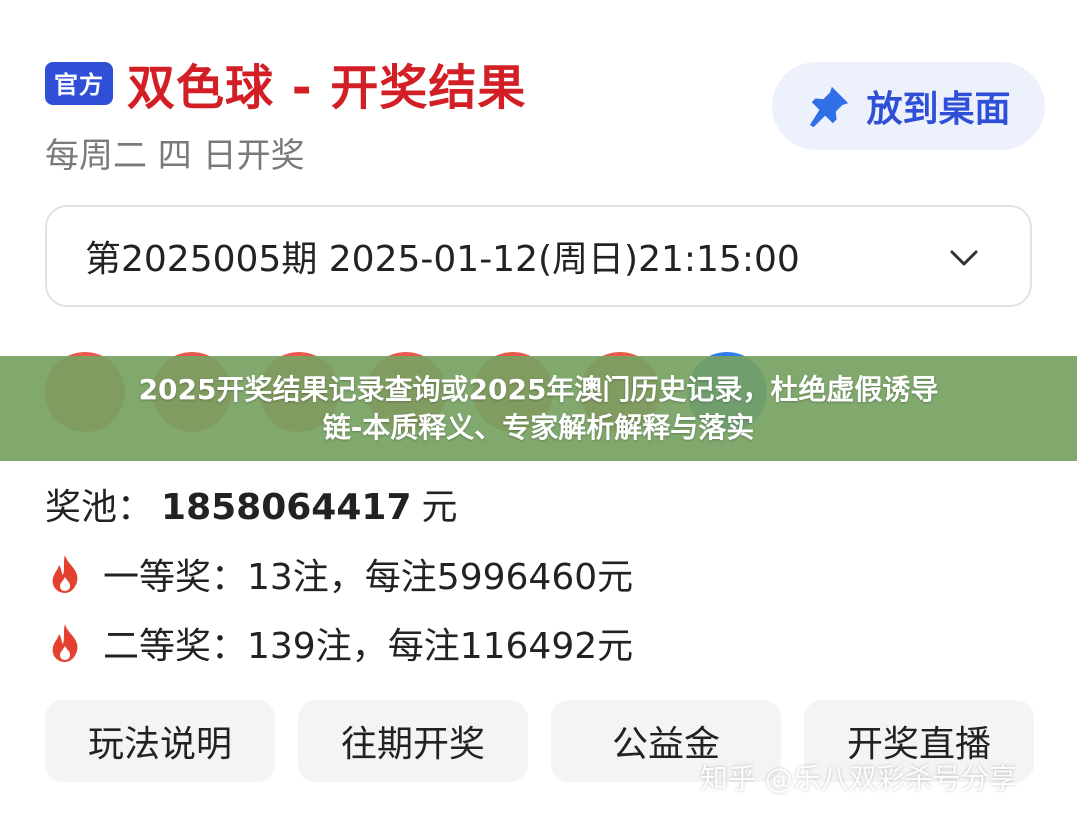  What do you see at coordinates (368, 646) in the screenshot?
I see `prize-second-text: 二等奖：139注，每注116492元` at bounding box center [368, 646].